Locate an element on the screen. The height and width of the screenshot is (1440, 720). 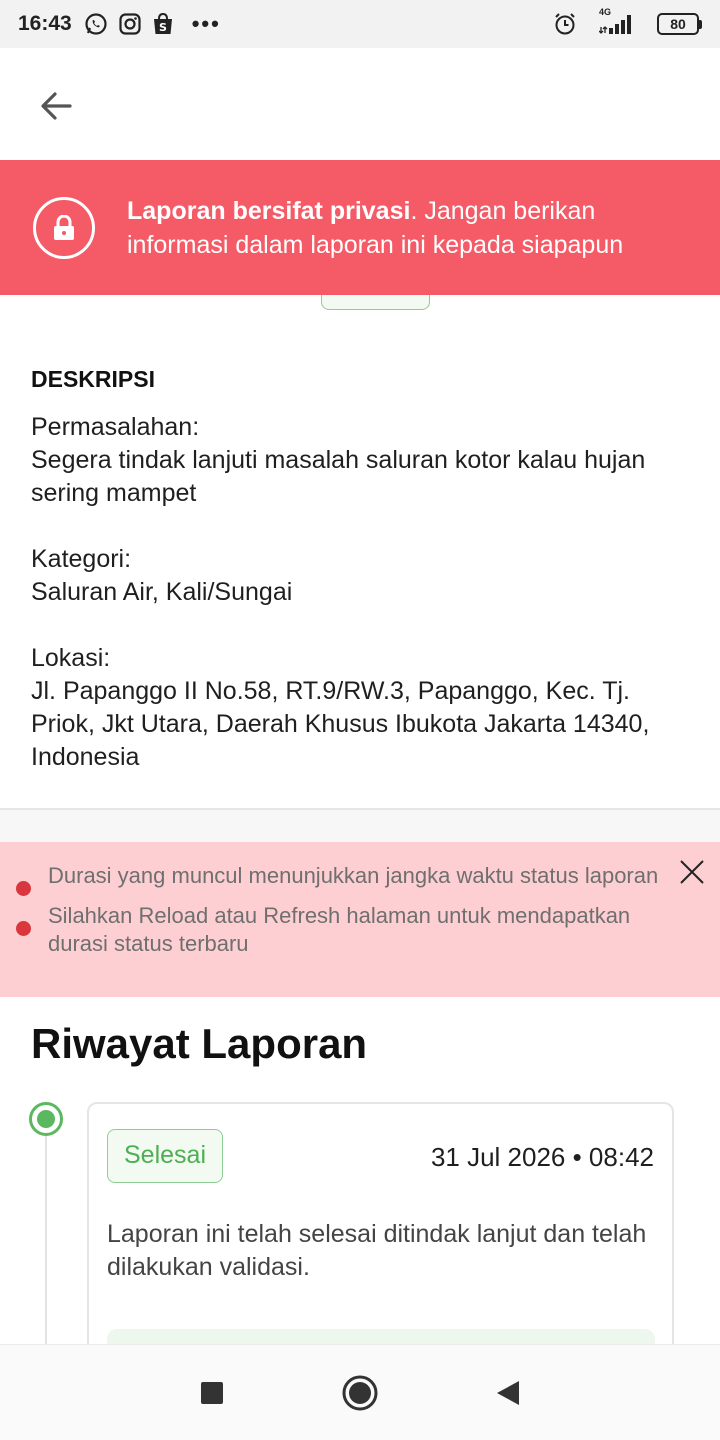
description-title: DESKRIPSI is located at coordinates (93, 379).